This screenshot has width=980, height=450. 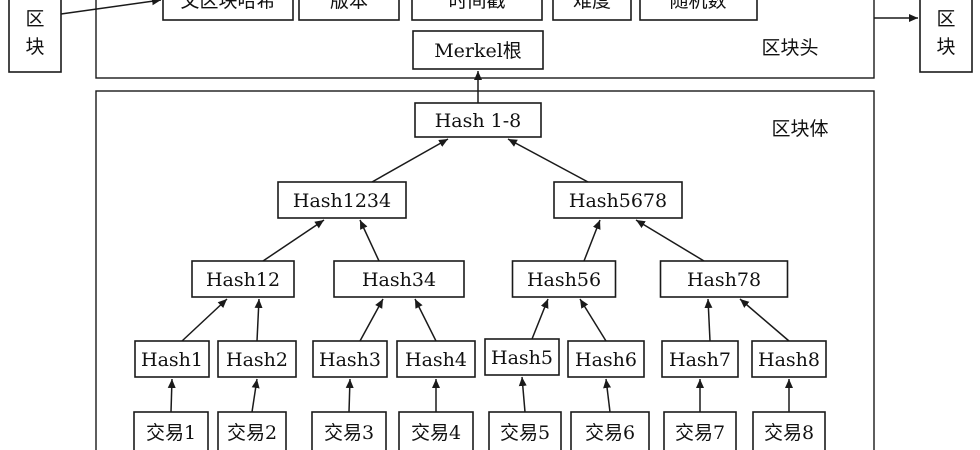 What do you see at coordinates (946, 36) in the screenshot?
I see `next-block-box: 区块` at bounding box center [946, 36].